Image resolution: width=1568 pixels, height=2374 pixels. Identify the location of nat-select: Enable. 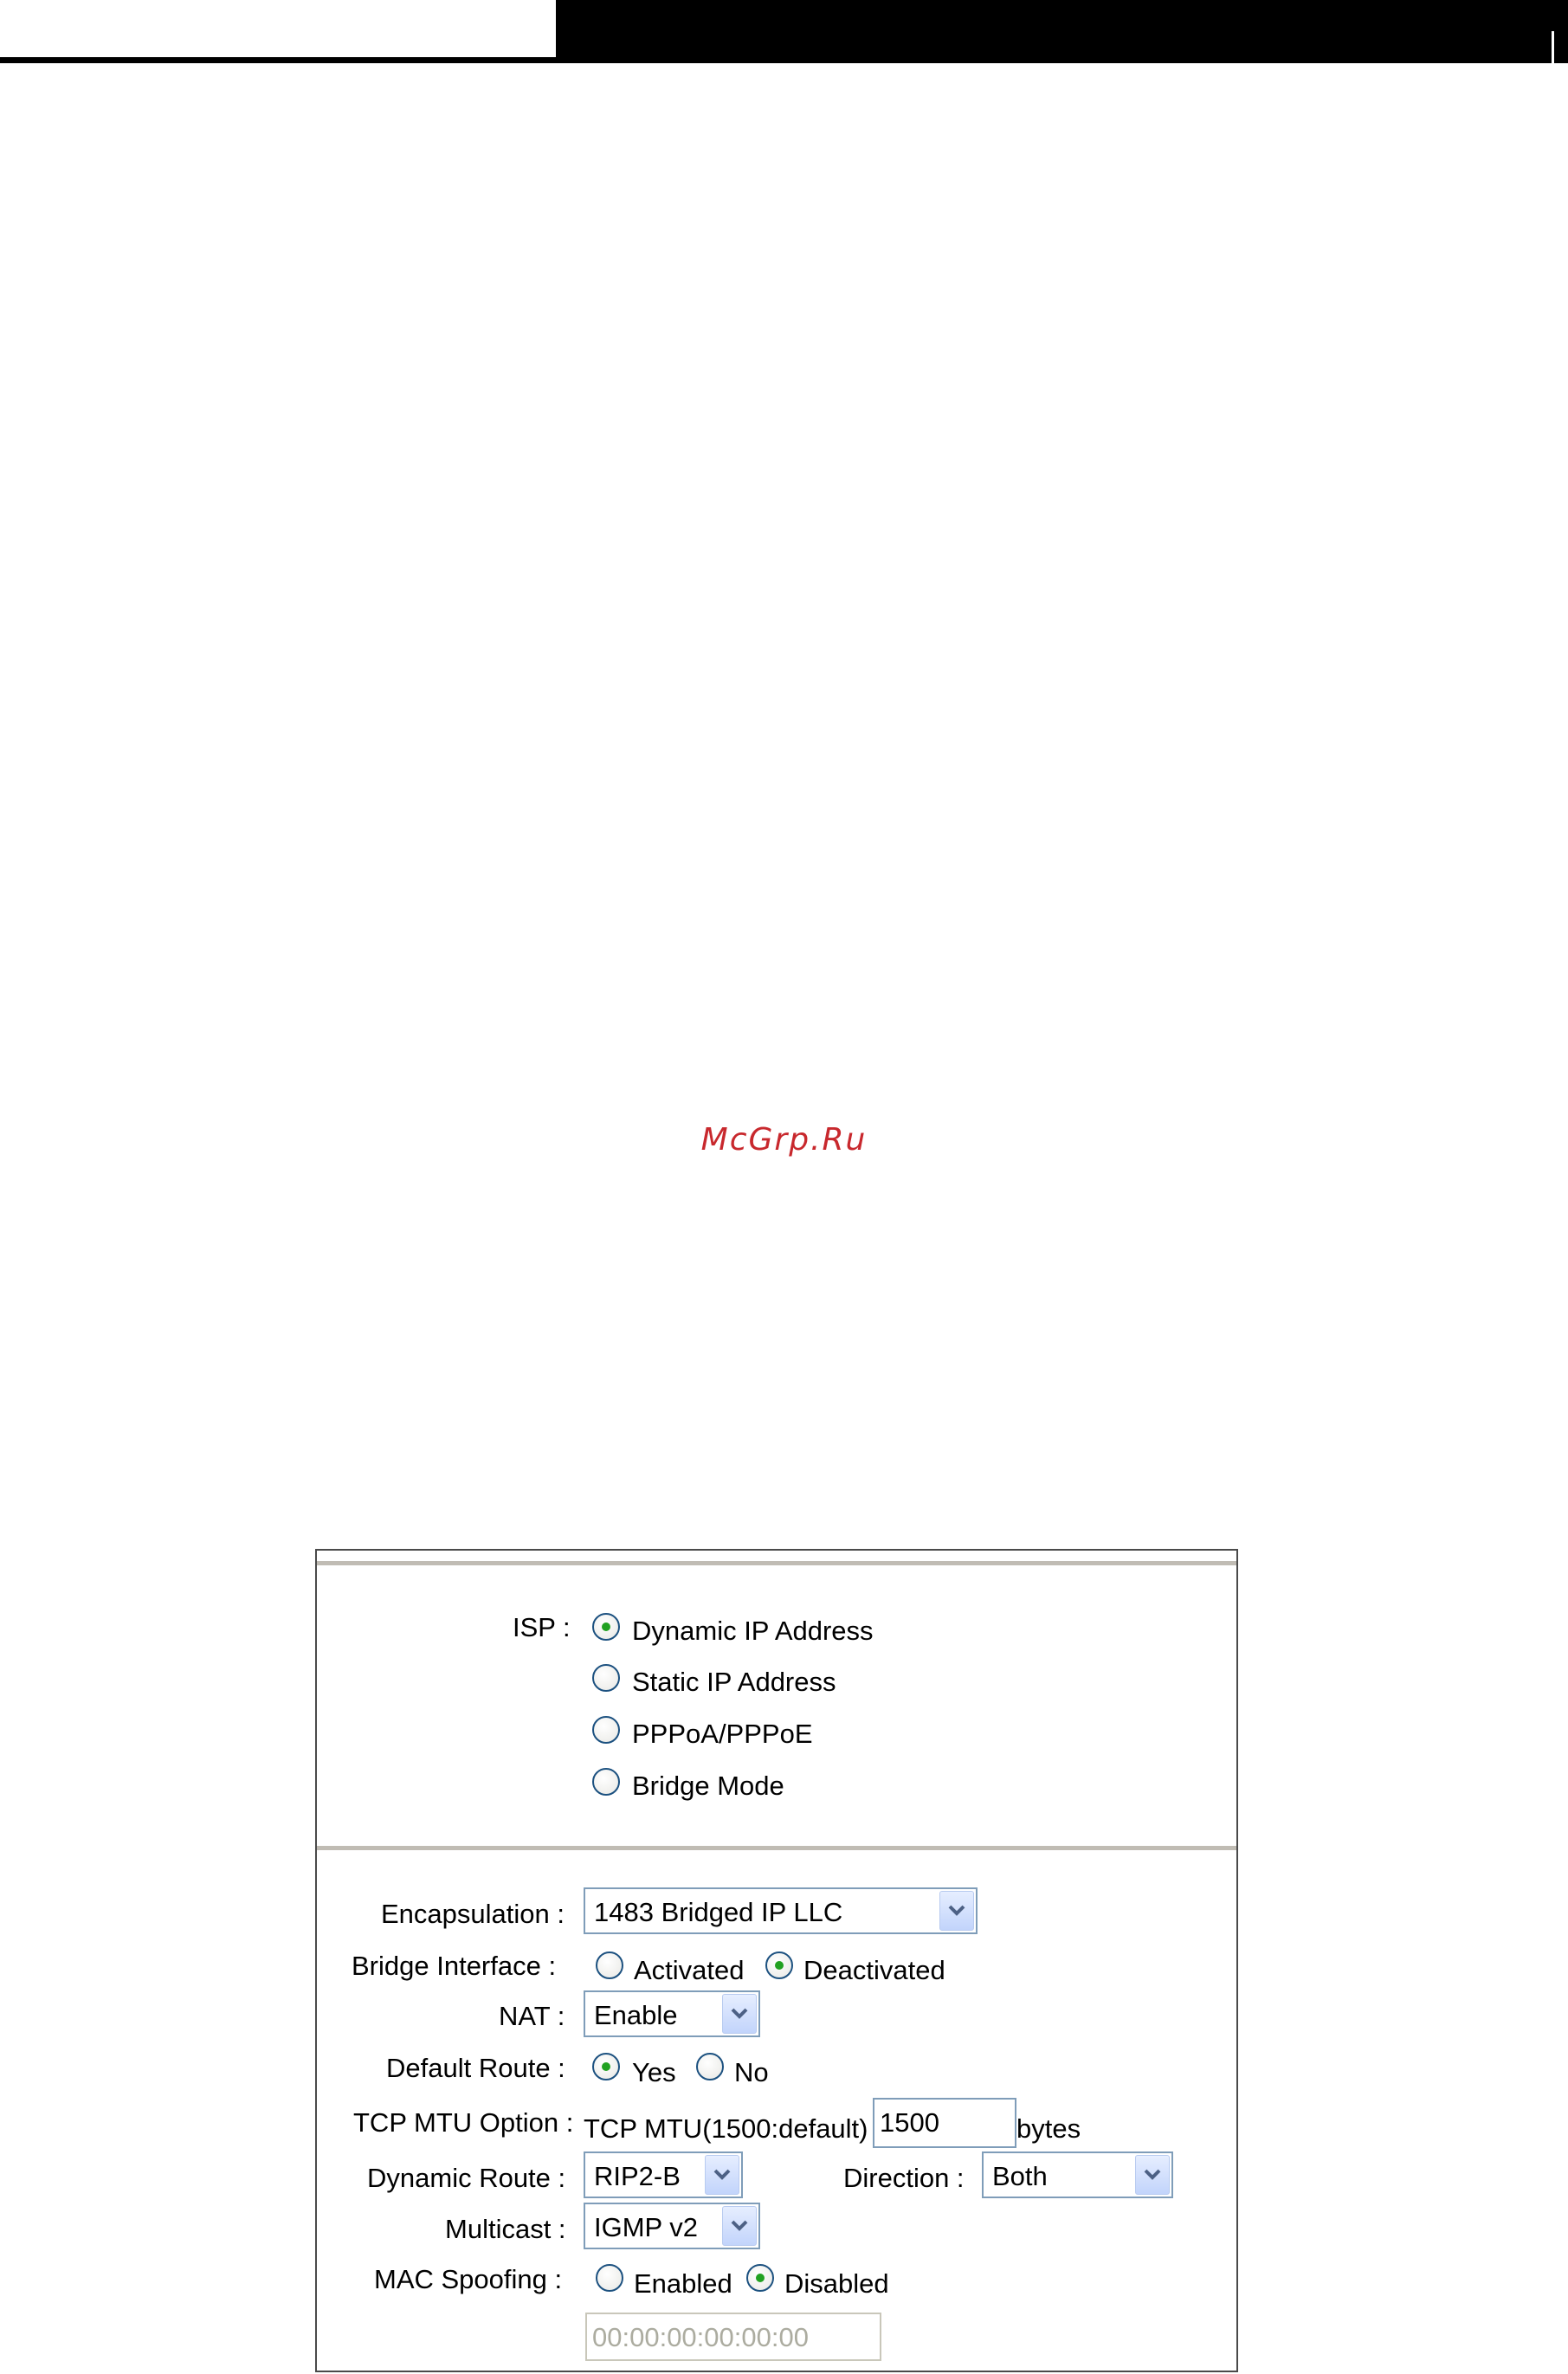
(672, 2013).